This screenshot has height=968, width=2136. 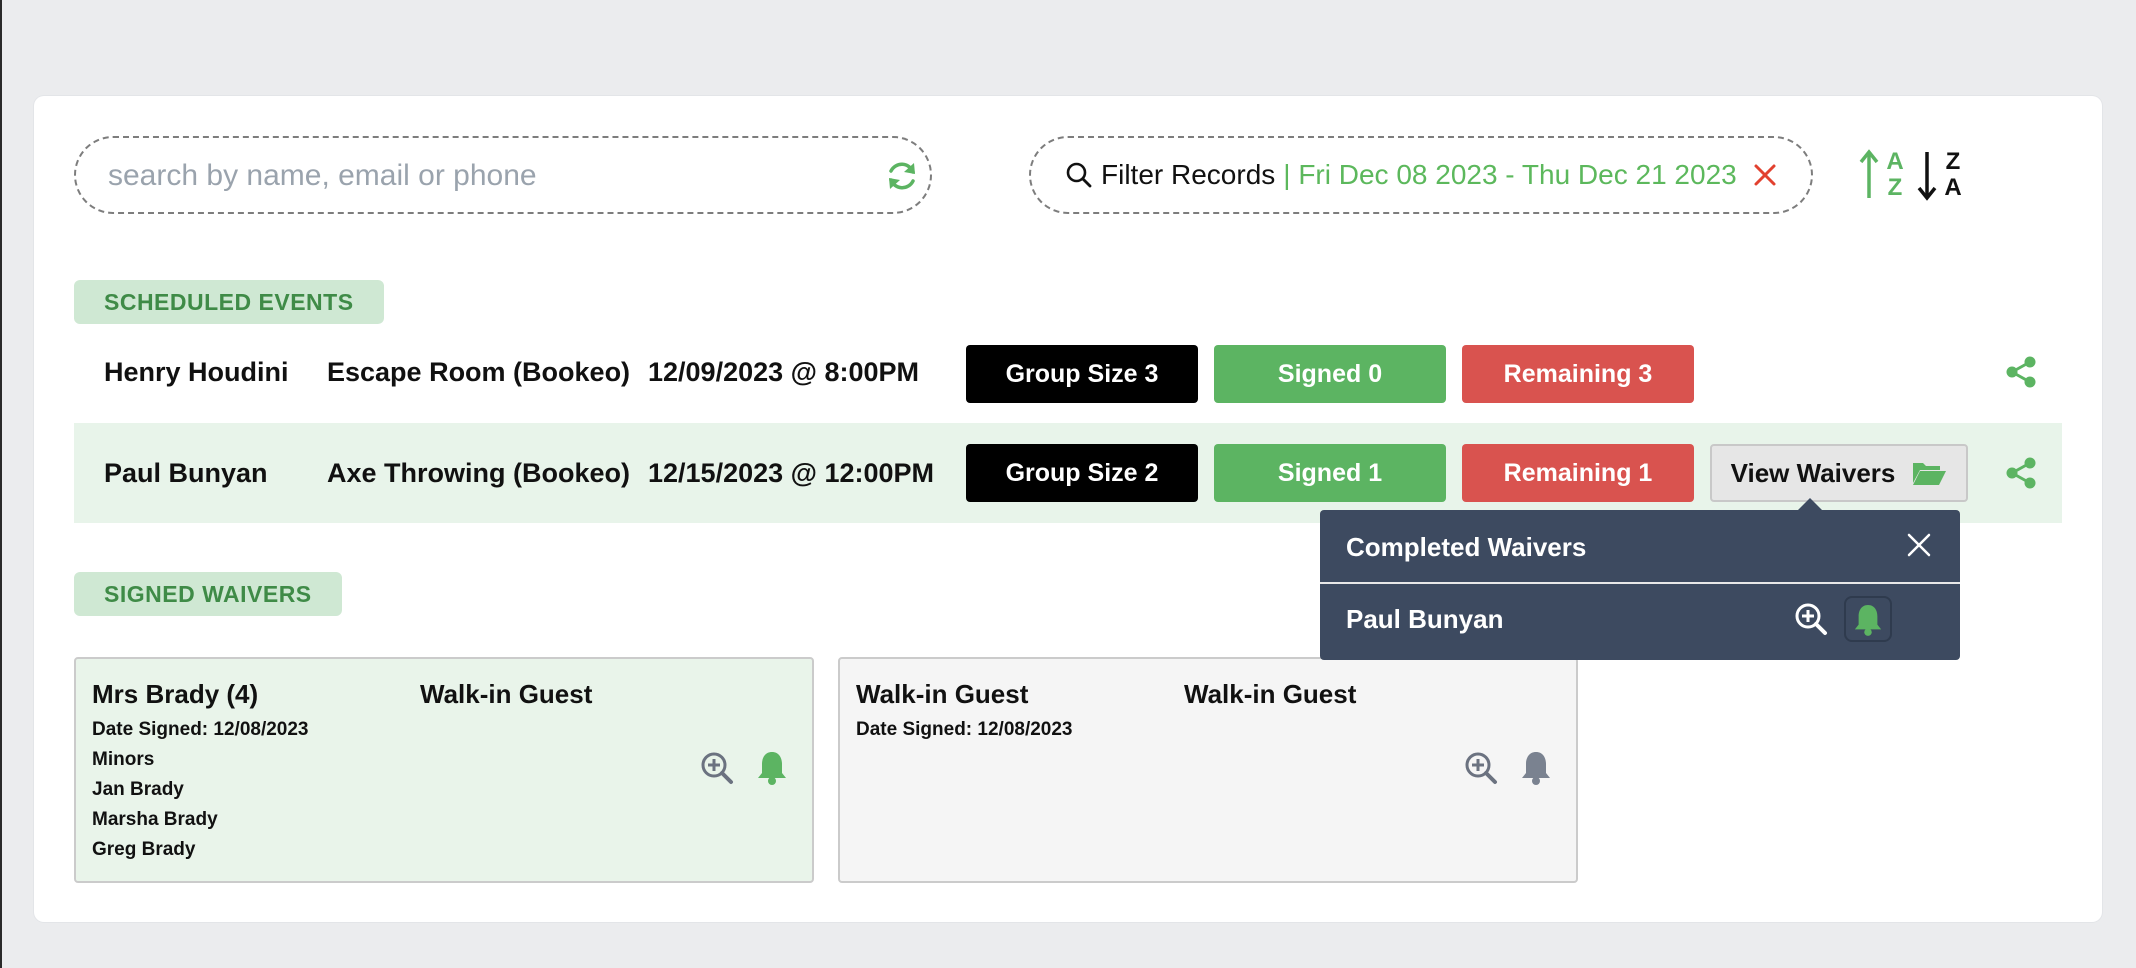 What do you see at coordinates (1942, 175) in the screenshot?
I see `sort-descending-icon: Z A` at bounding box center [1942, 175].